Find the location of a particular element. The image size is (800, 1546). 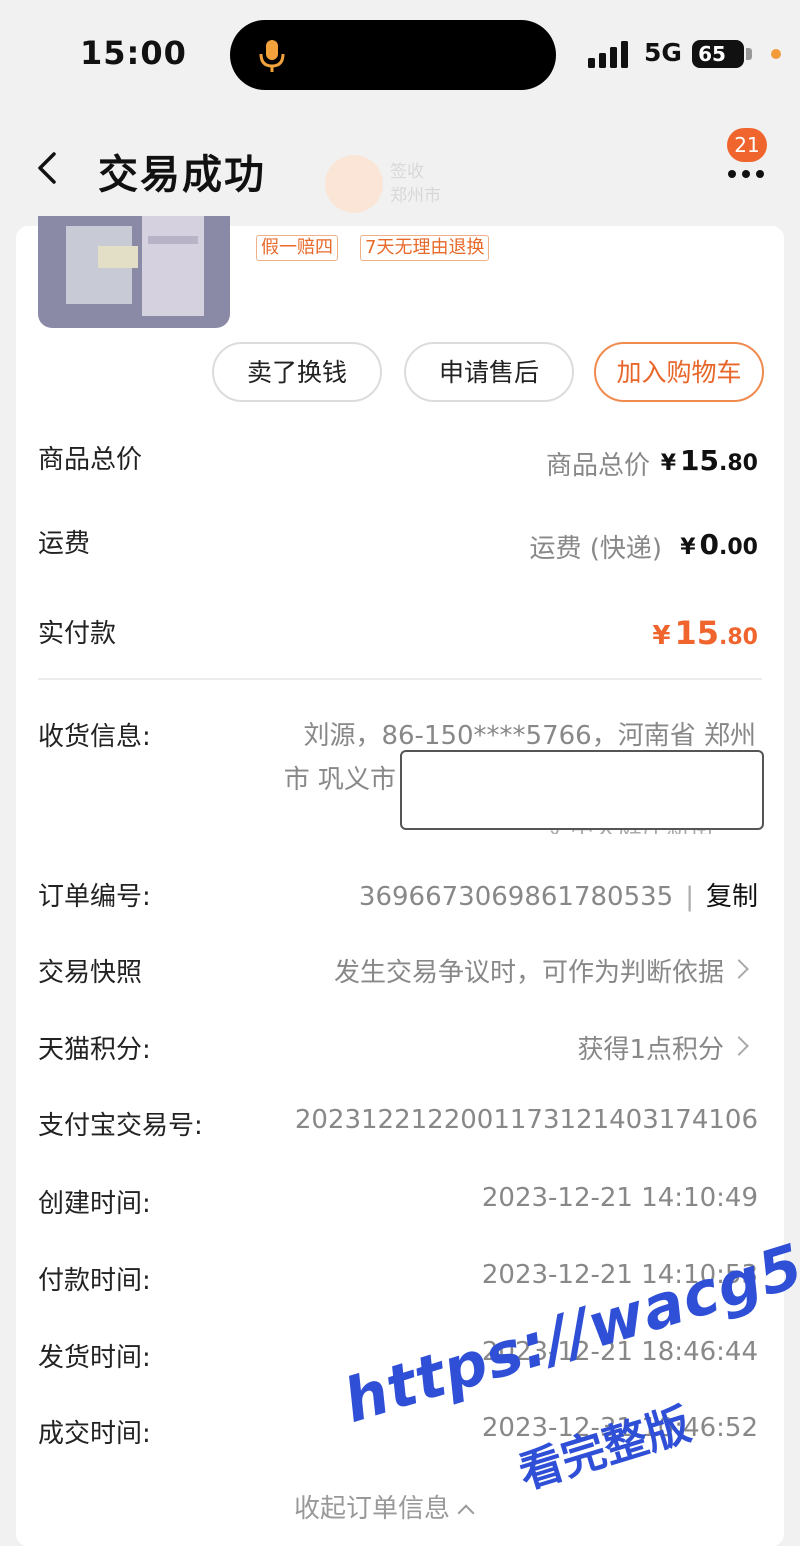

sign-receipt-text: 签收 郑州市 is located at coordinates (415, 184).